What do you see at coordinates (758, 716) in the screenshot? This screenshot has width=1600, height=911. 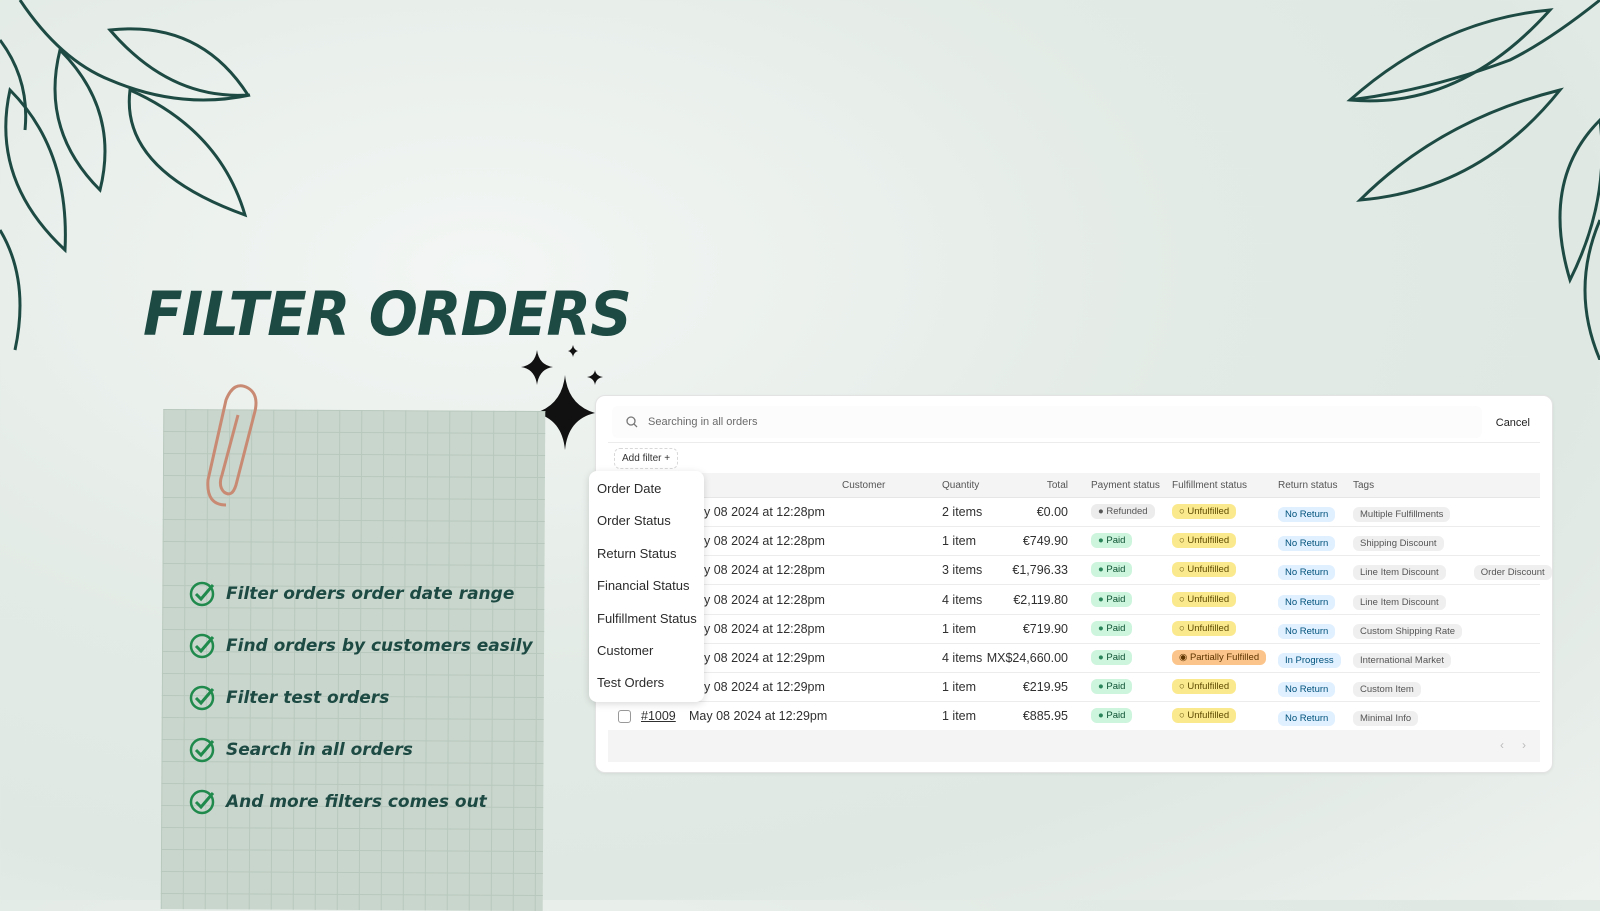 I see `order-date: May 08 2024 at 12:29pm` at bounding box center [758, 716].